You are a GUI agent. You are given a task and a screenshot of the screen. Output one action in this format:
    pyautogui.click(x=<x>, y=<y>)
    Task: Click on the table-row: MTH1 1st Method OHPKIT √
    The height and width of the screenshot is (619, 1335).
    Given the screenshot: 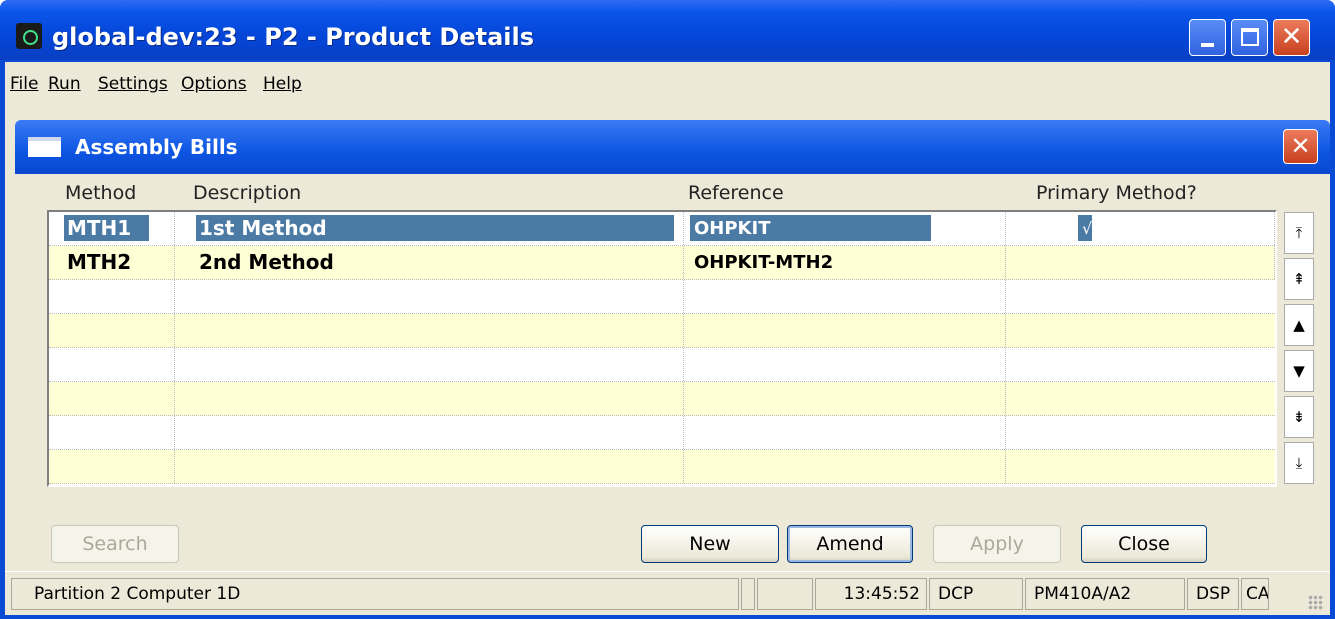 What is the action you would take?
    pyautogui.click(x=662, y=229)
    